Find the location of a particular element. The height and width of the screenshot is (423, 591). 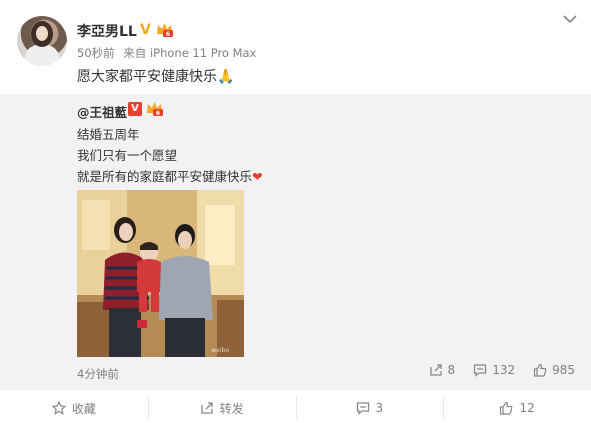

like-count: 985 is located at coordinates (554, 370).